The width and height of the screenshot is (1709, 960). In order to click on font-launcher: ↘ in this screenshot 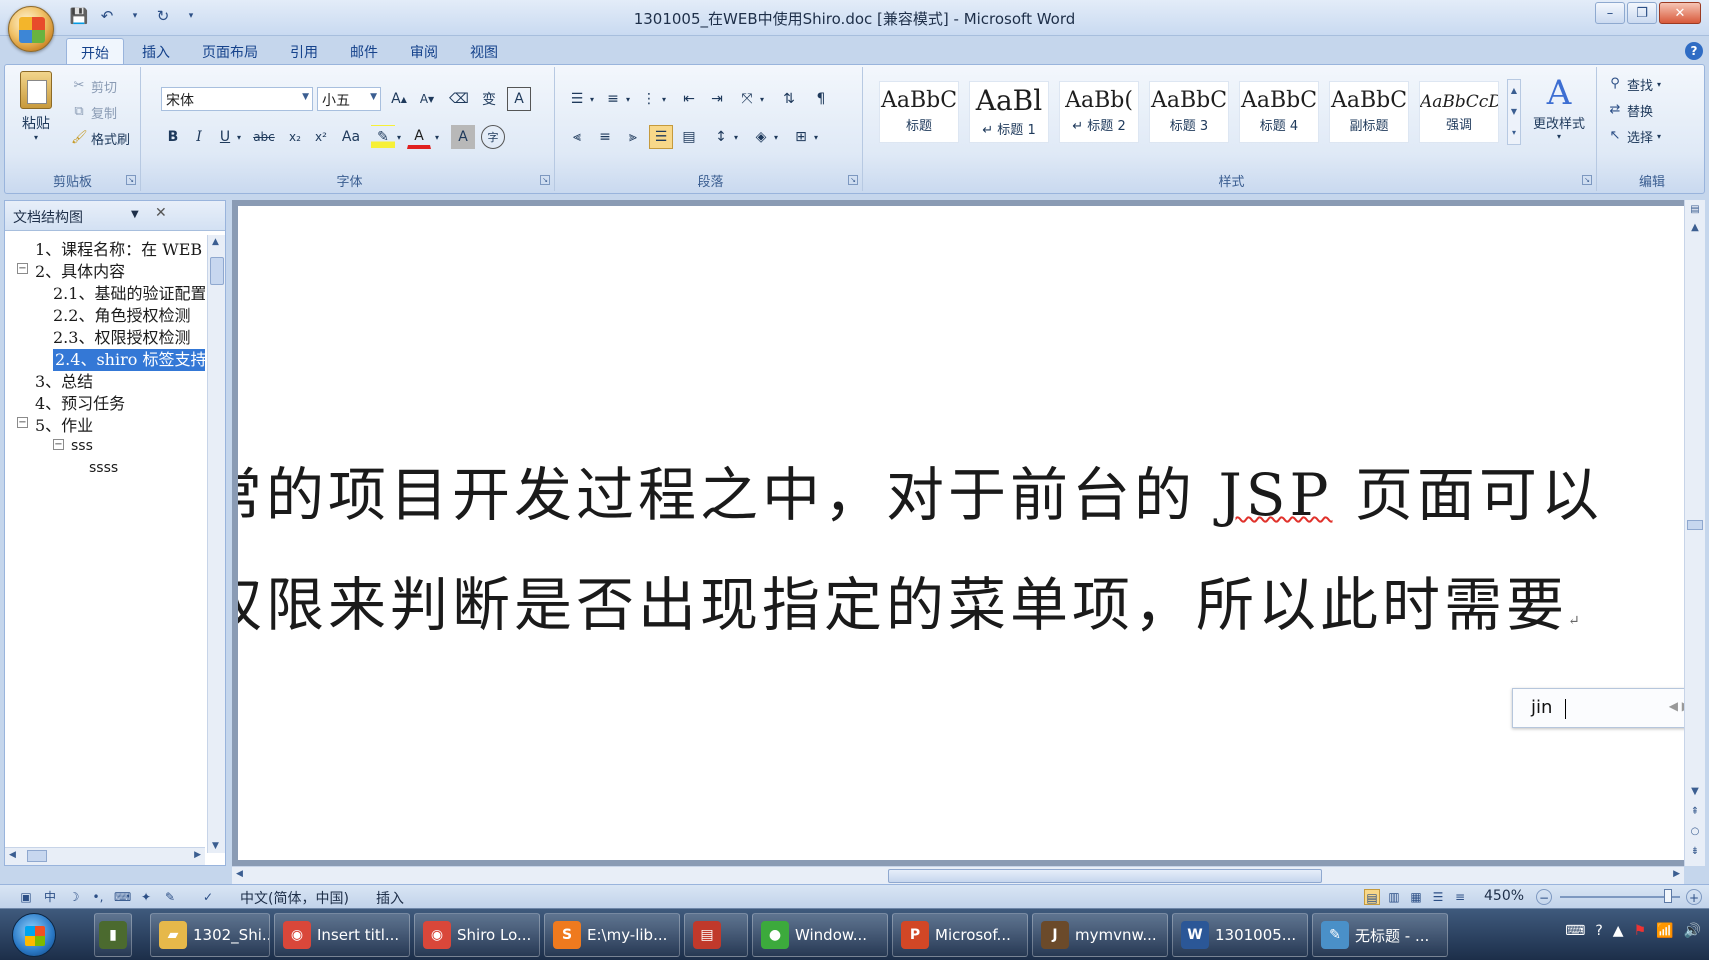, I will do `click(545, 180)`.